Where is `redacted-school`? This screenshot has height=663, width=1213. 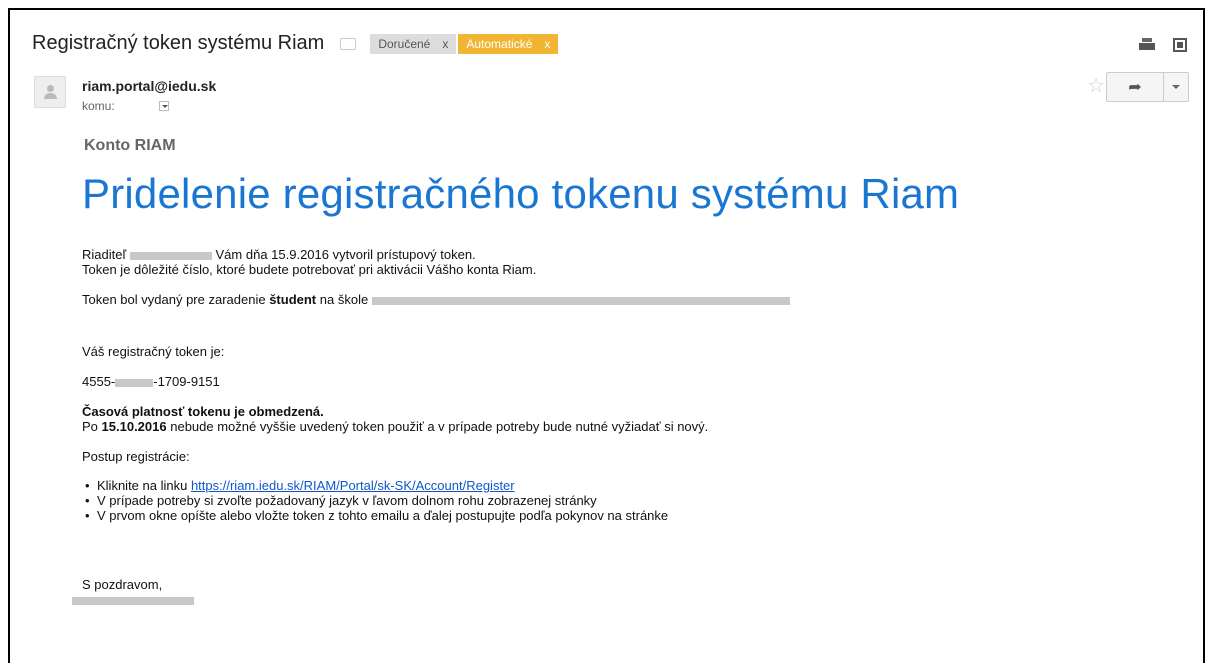 redacted-school is located at coordinates (580, 300).